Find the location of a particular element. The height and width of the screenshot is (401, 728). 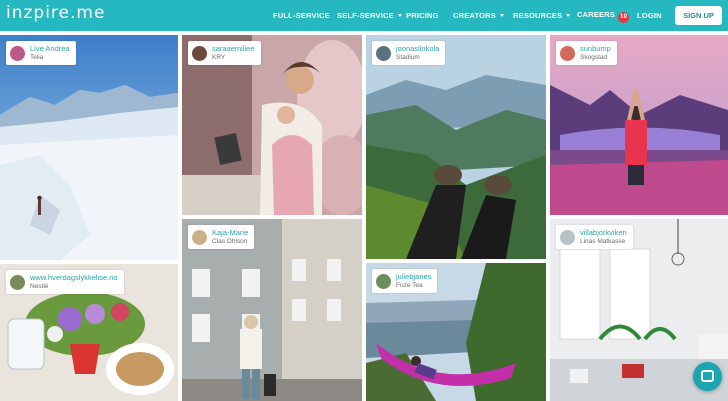

nav-creators: CREATORS is located at coordinates (478, 15).